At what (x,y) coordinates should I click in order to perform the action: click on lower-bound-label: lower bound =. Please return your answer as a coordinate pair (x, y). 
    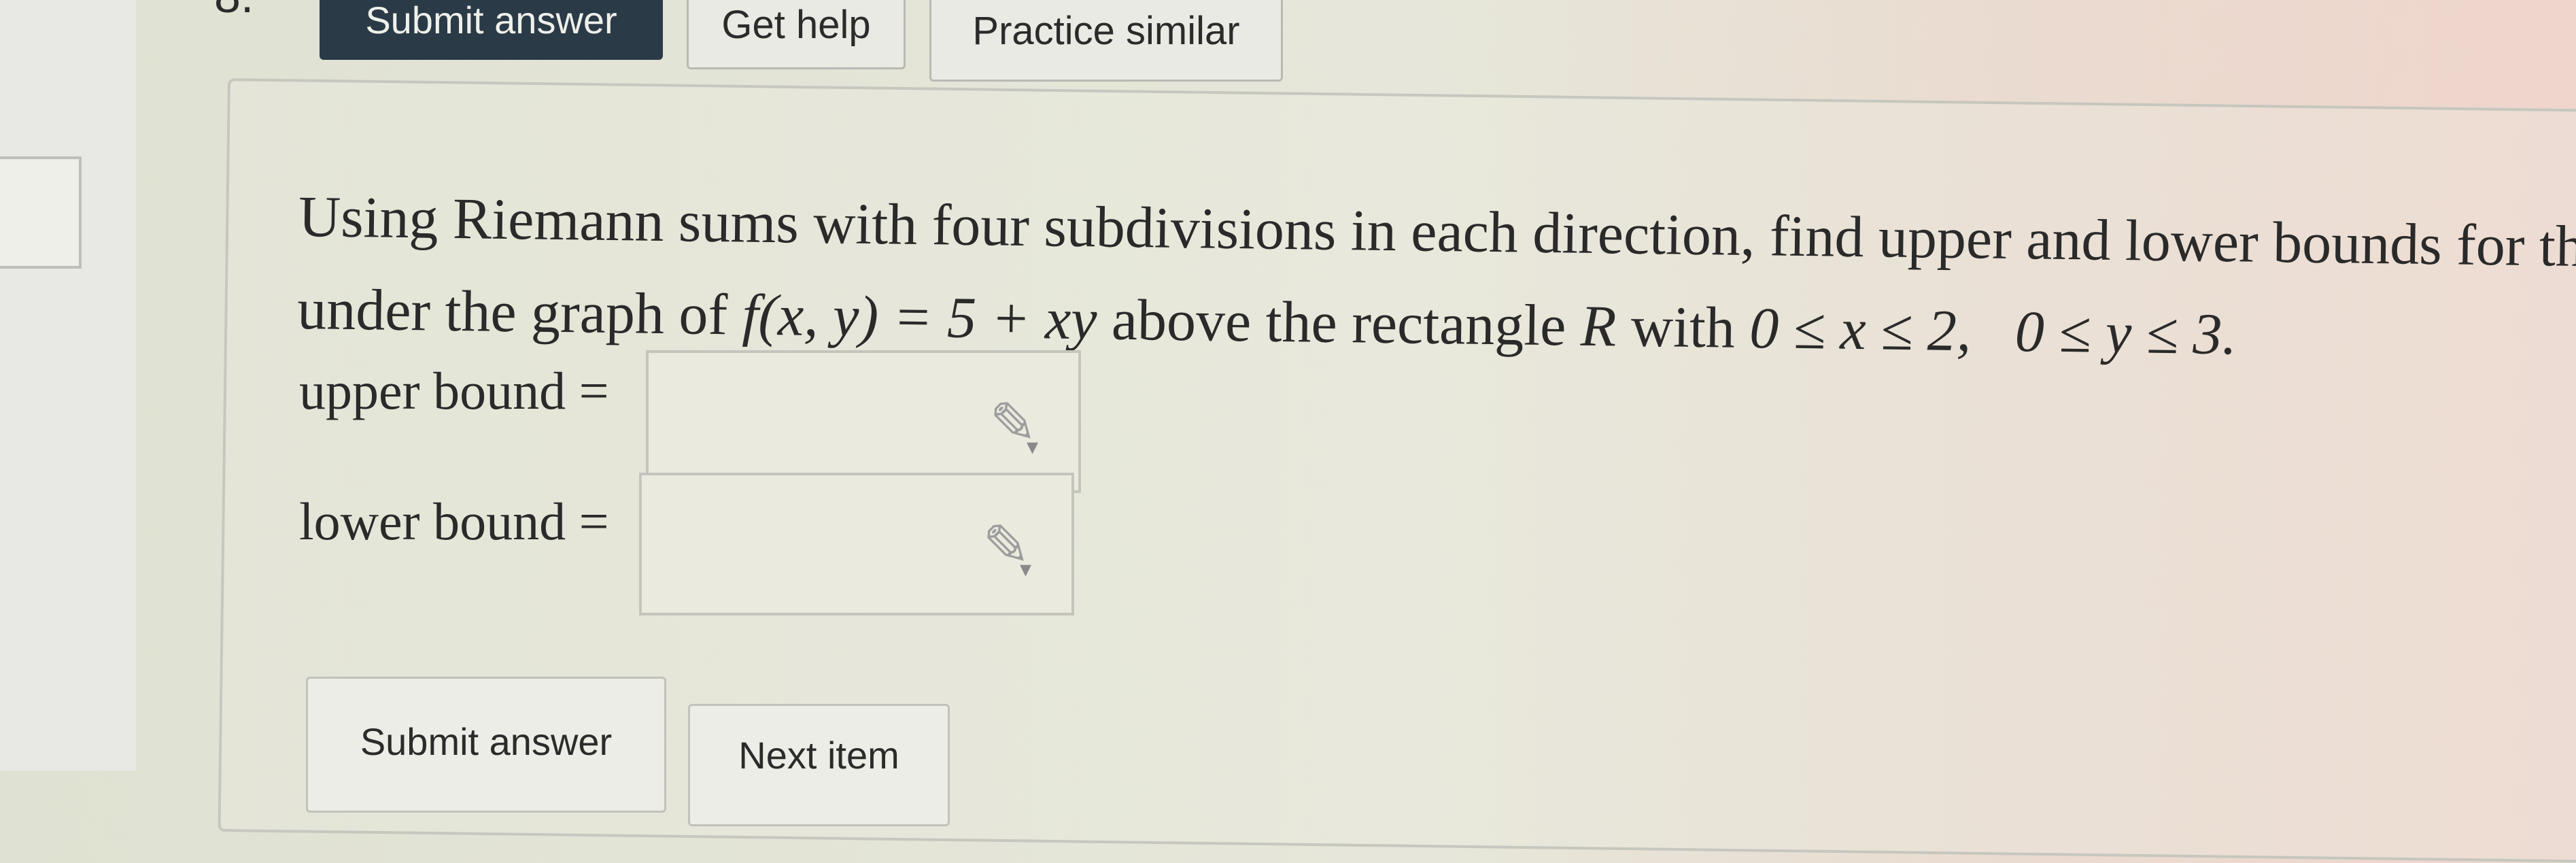
    Looking at the image, I should click on (454, 521).